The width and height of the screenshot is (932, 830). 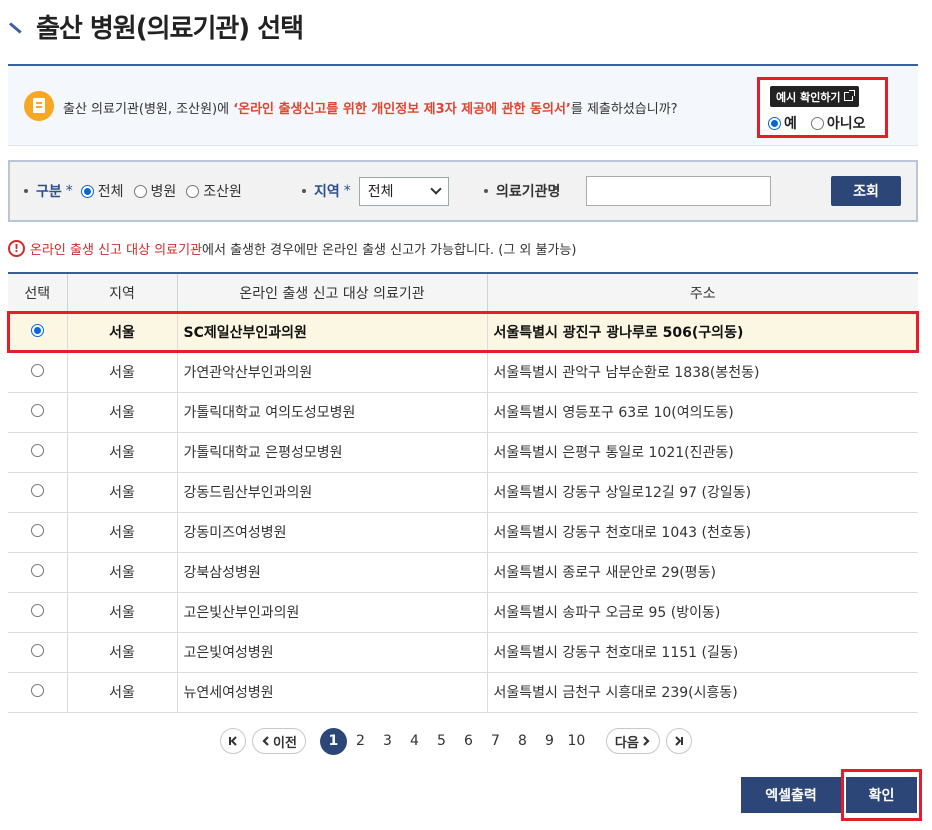 What do you see at coordinates (463, 492) in the screenshot?
I see `table-row: 서울 강동드림산부인과의원 서울특별시 강동구 상일로12길 97 (강일동)` at bounding box center [463, 492].